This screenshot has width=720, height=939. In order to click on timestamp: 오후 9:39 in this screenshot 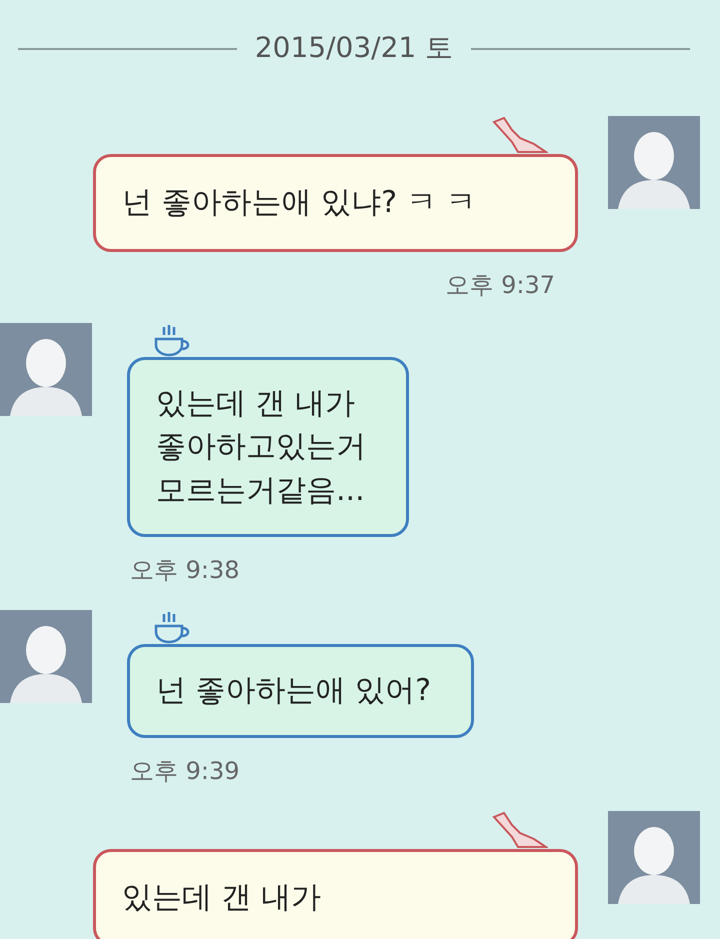, I will do `click(185, 770)`.